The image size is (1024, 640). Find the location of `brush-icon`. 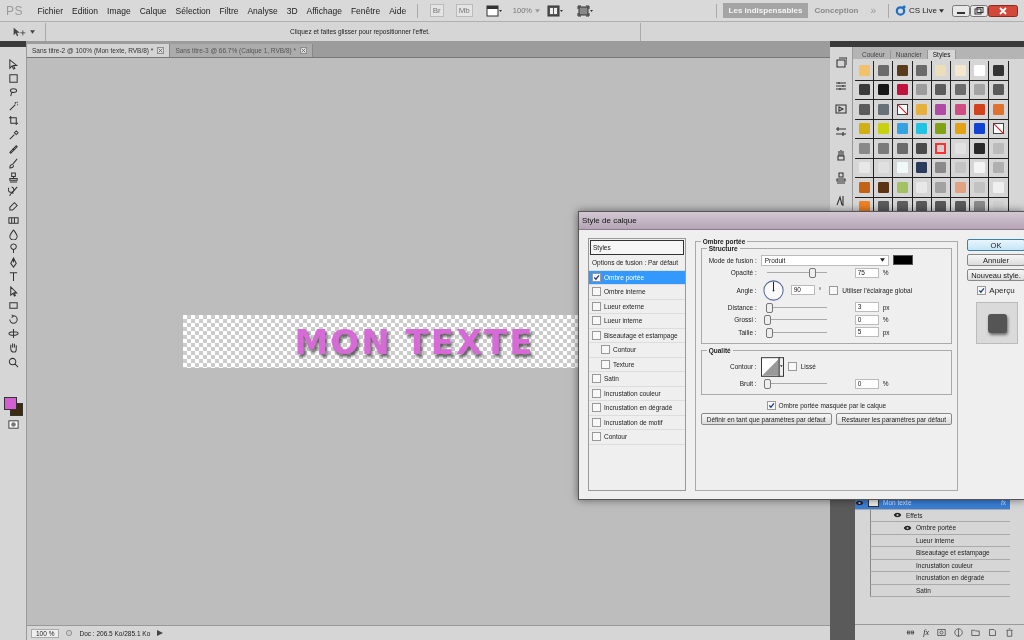

brush-icon is located at coordinates (13, 163).